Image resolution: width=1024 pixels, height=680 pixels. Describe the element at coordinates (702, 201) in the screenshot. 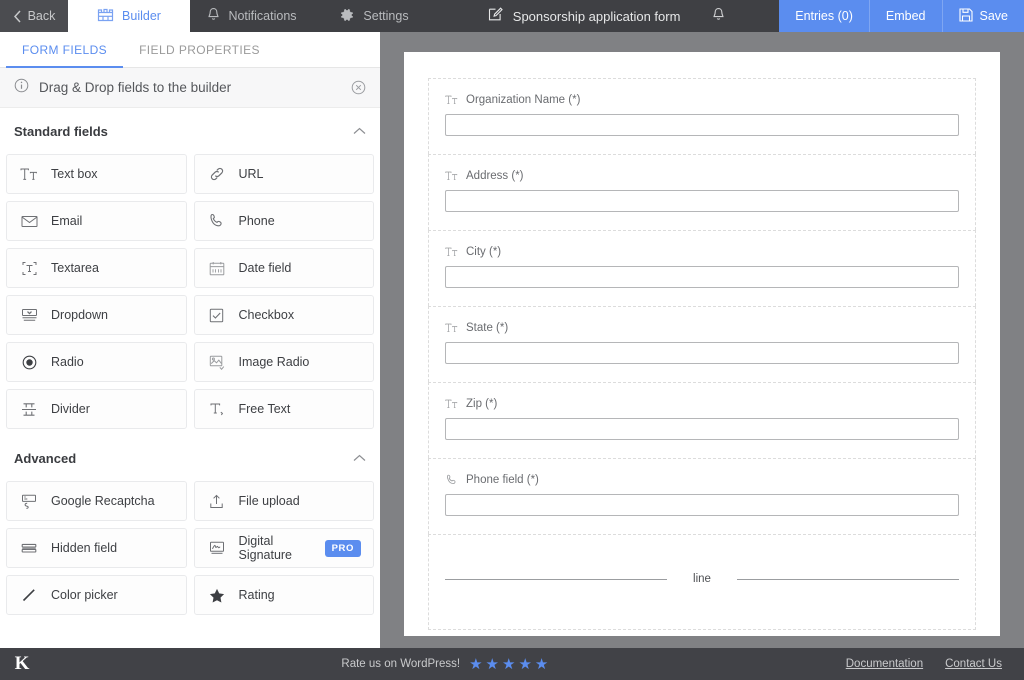

I see `address-input` at that location.